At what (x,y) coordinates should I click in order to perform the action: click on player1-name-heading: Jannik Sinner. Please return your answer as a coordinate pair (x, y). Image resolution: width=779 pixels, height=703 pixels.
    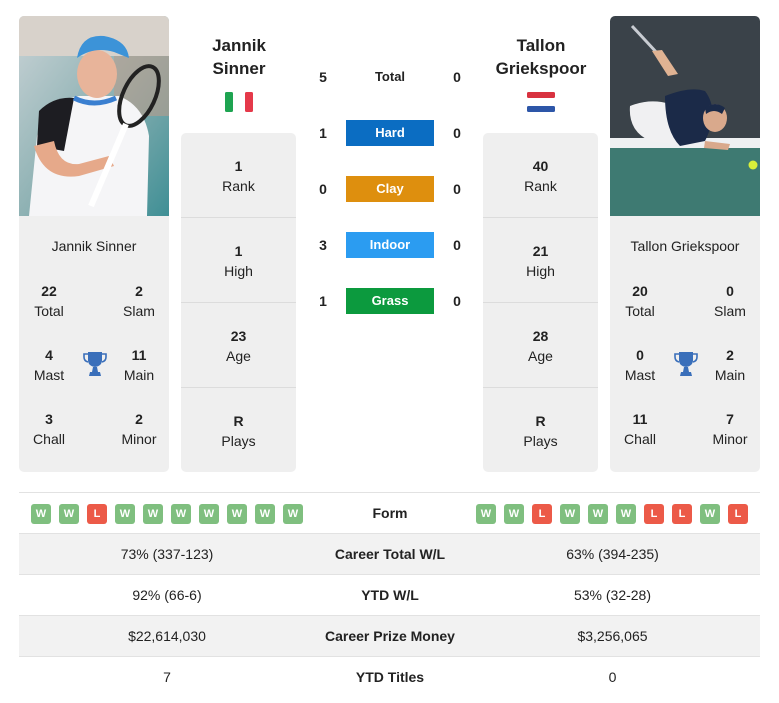
    Looking at the image, I should click on (239, 57).